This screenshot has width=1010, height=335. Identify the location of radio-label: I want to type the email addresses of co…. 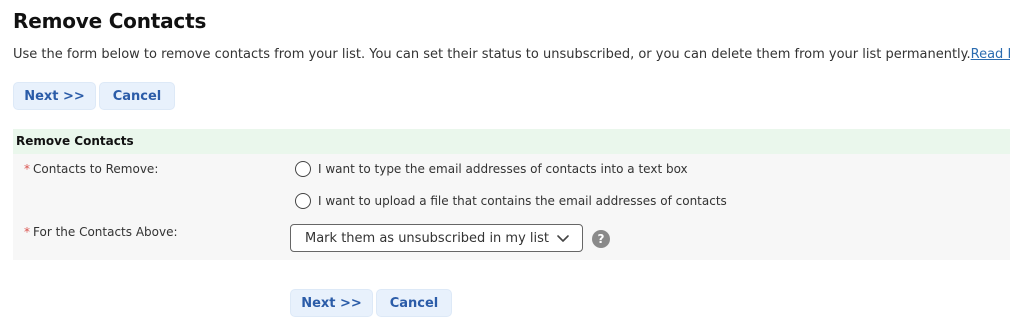
(503, 169).